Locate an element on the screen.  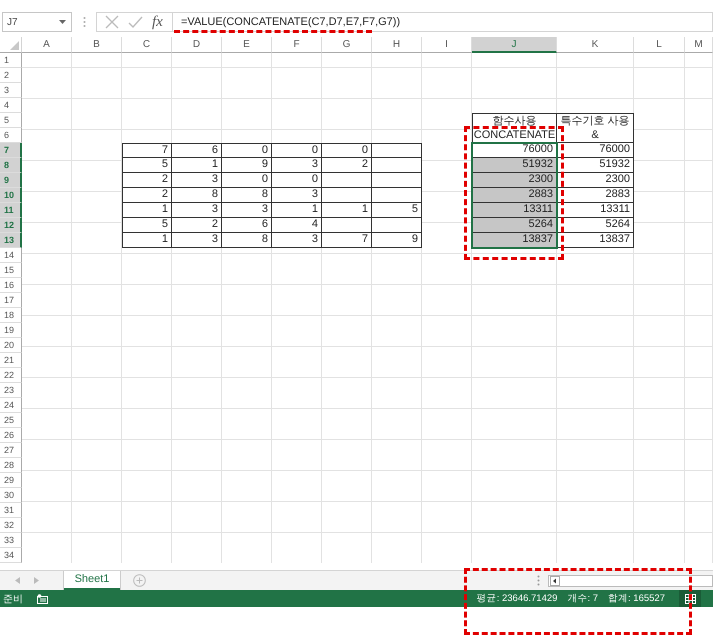
column-header: J is located at coordinates (514, 45).